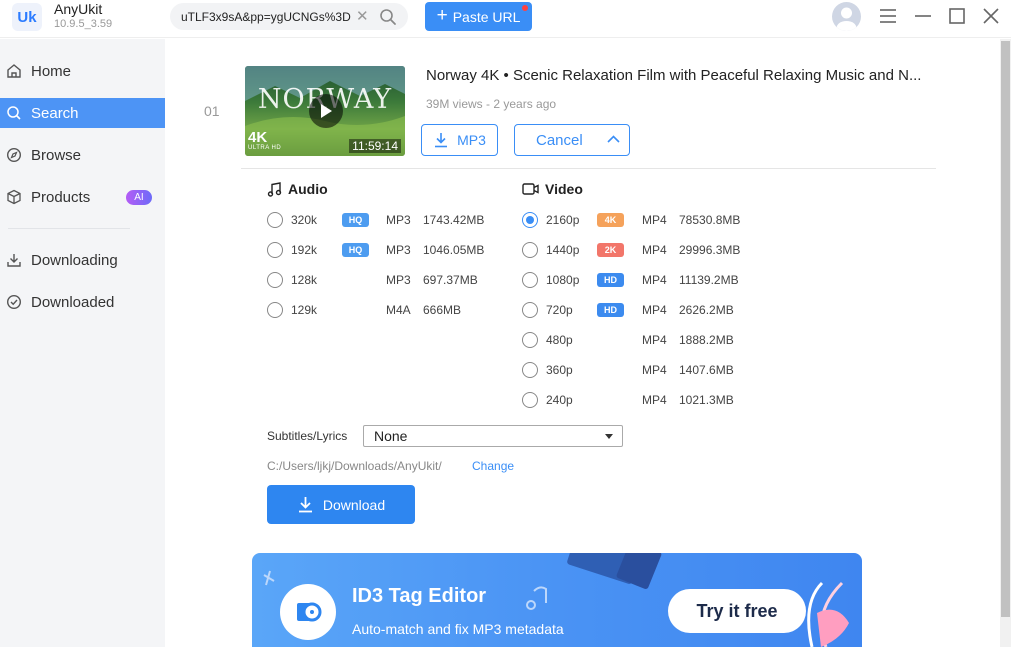 The image size is (1011, 647). I want to click on banner-title: ID3 Tag Editor, so click(419, 596).